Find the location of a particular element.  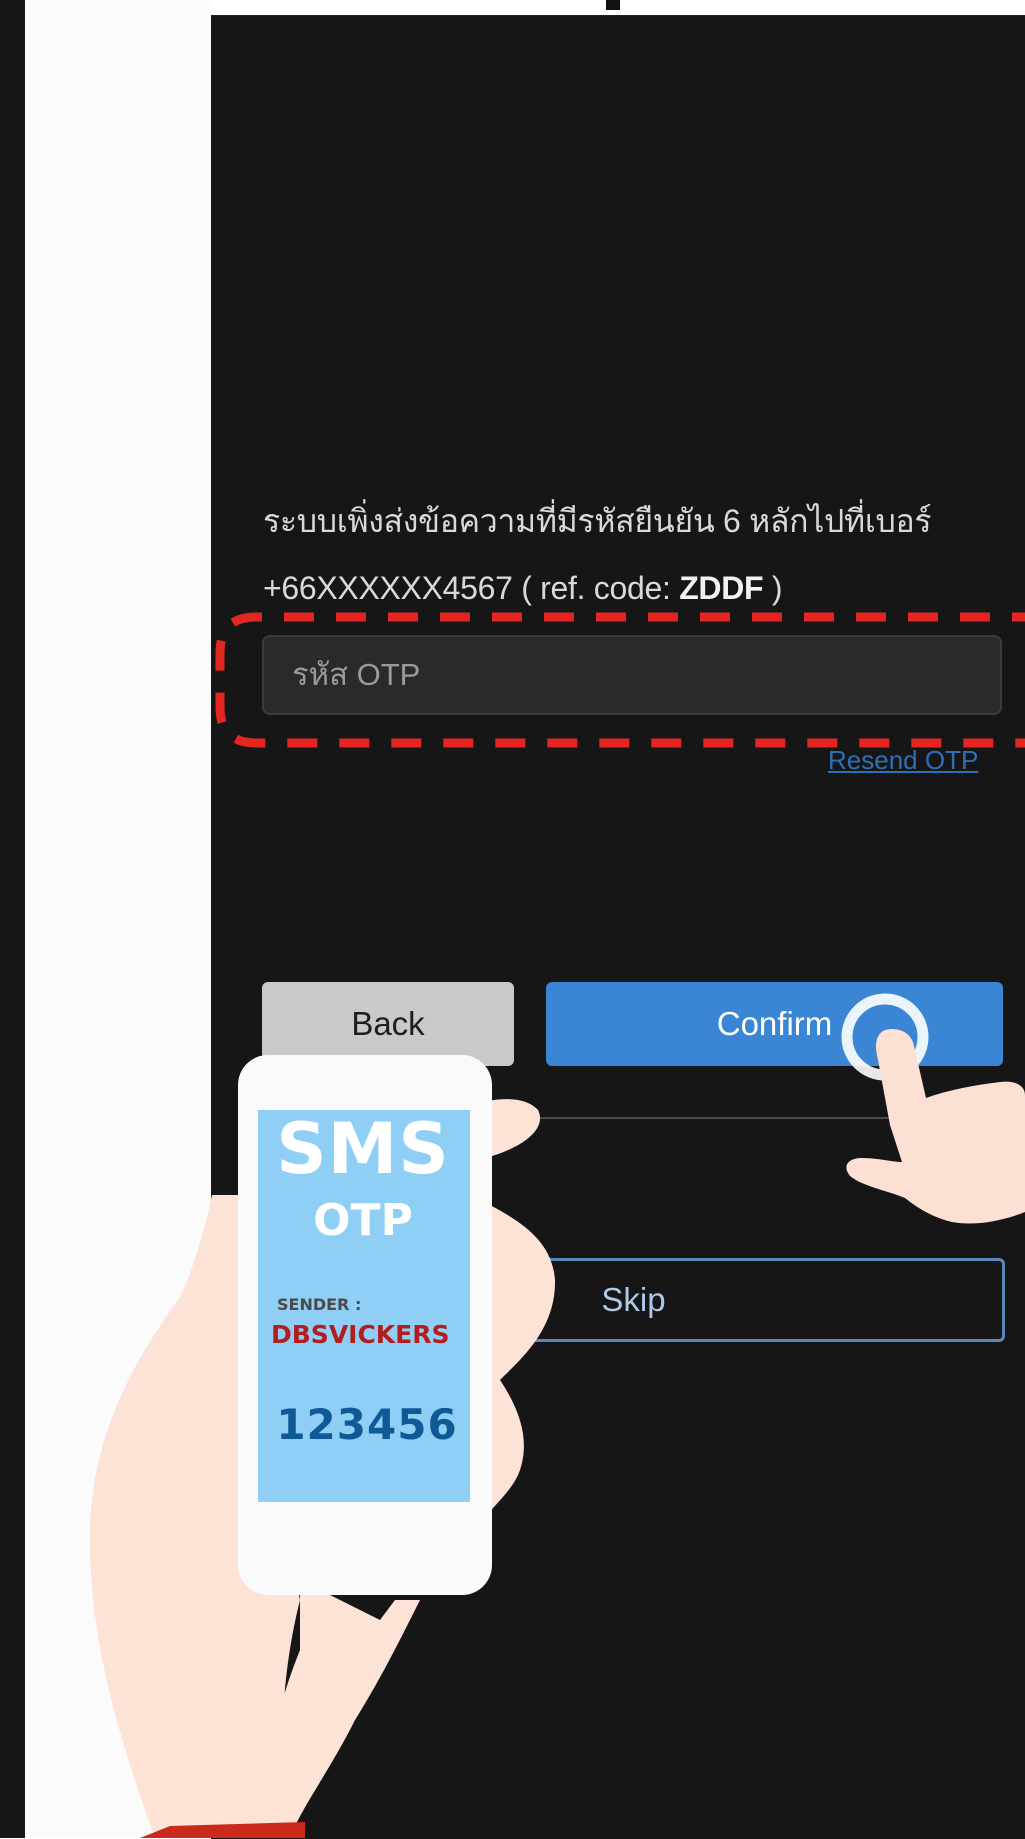

pointing-hand-icon is located at coordinates (935, 1126).